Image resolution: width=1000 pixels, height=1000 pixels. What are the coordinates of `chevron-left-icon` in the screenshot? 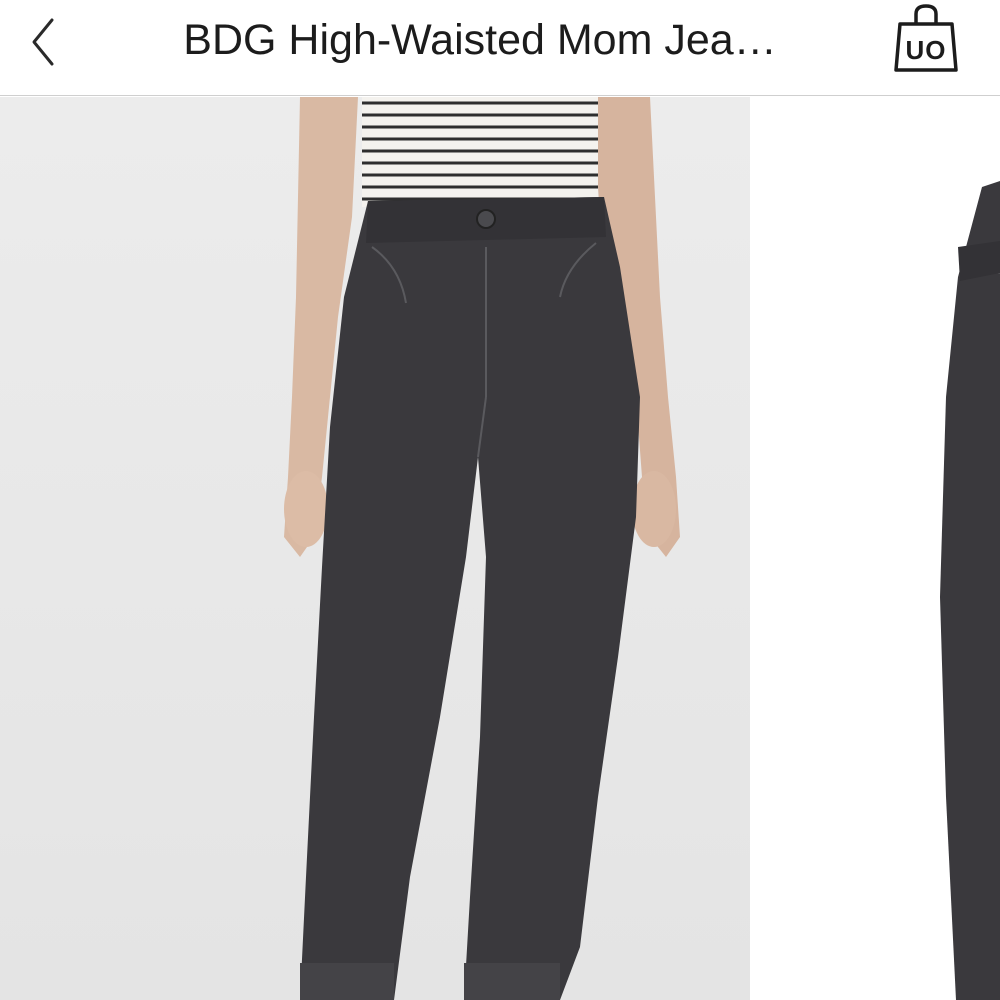 It's located at (43, 42).